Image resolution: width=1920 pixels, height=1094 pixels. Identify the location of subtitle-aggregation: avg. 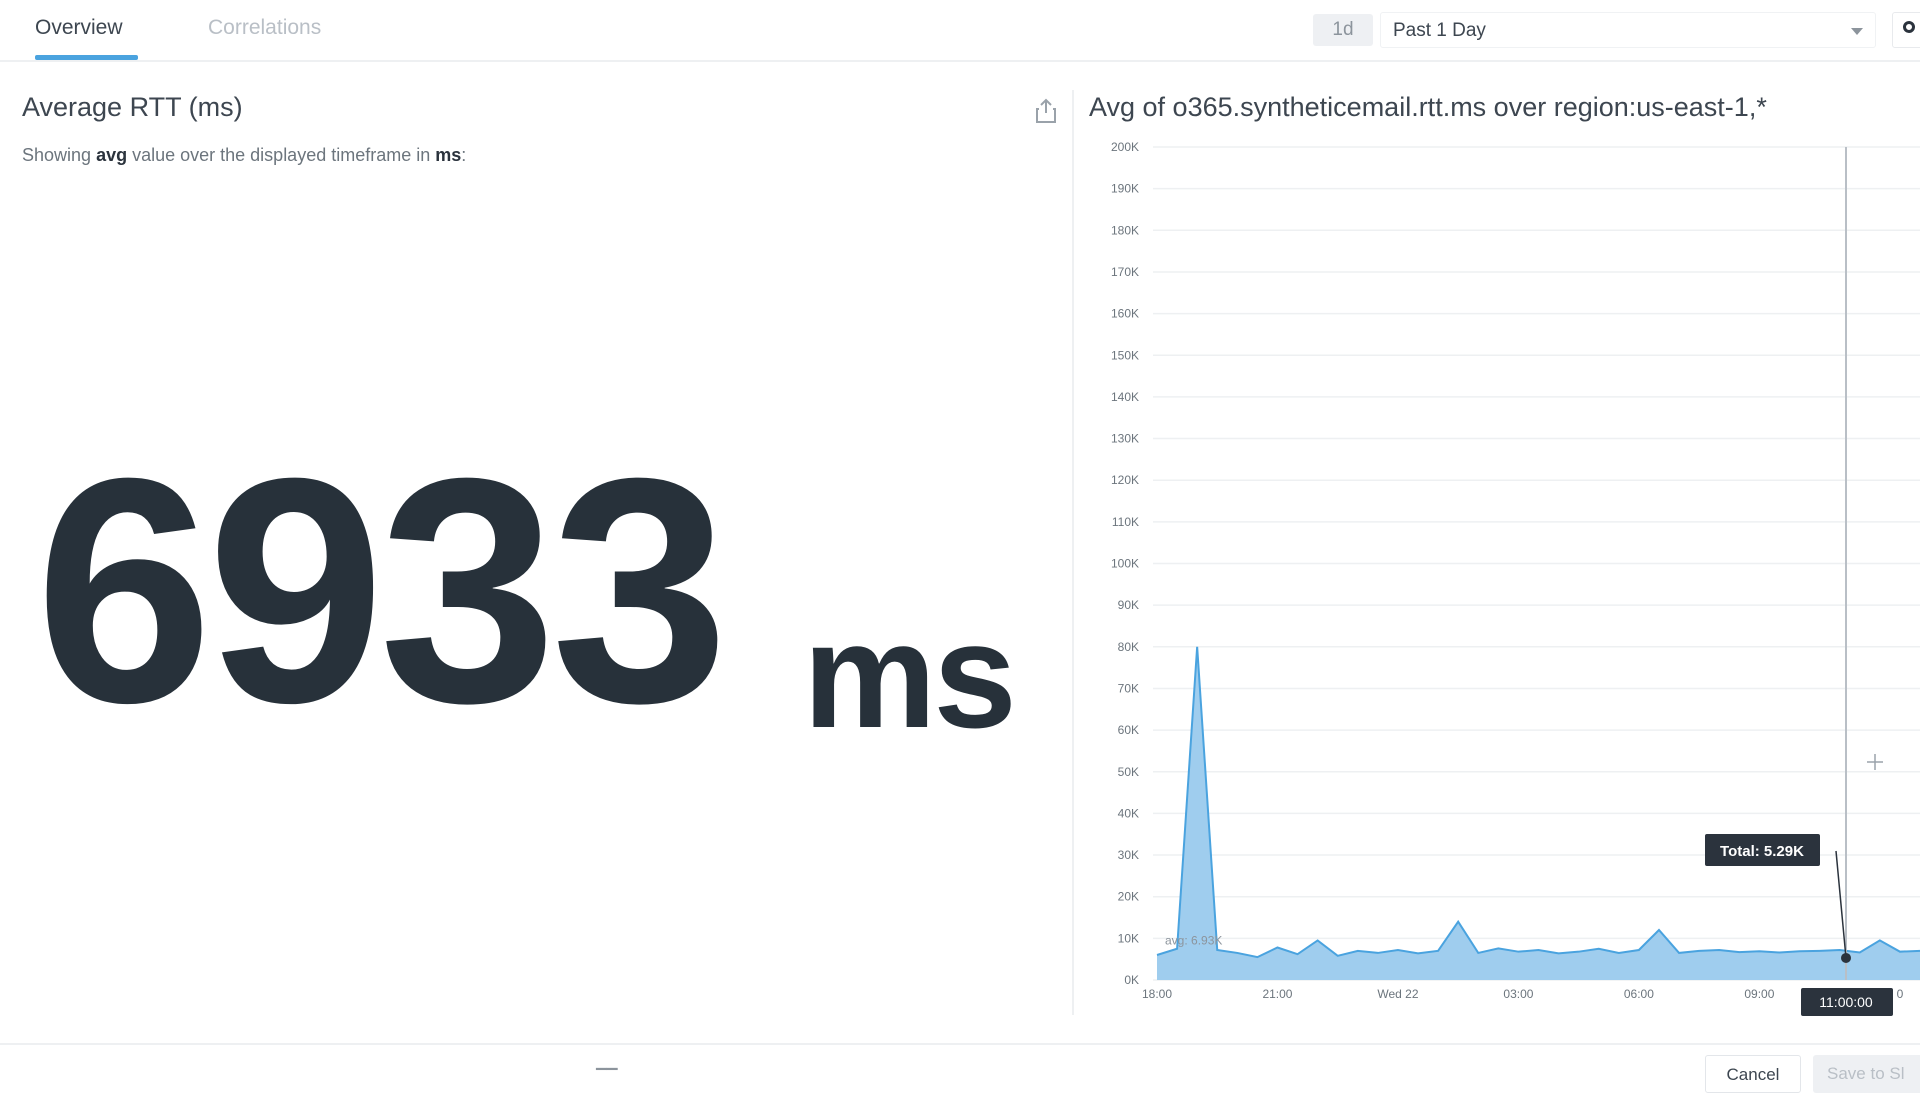
(111, 155).